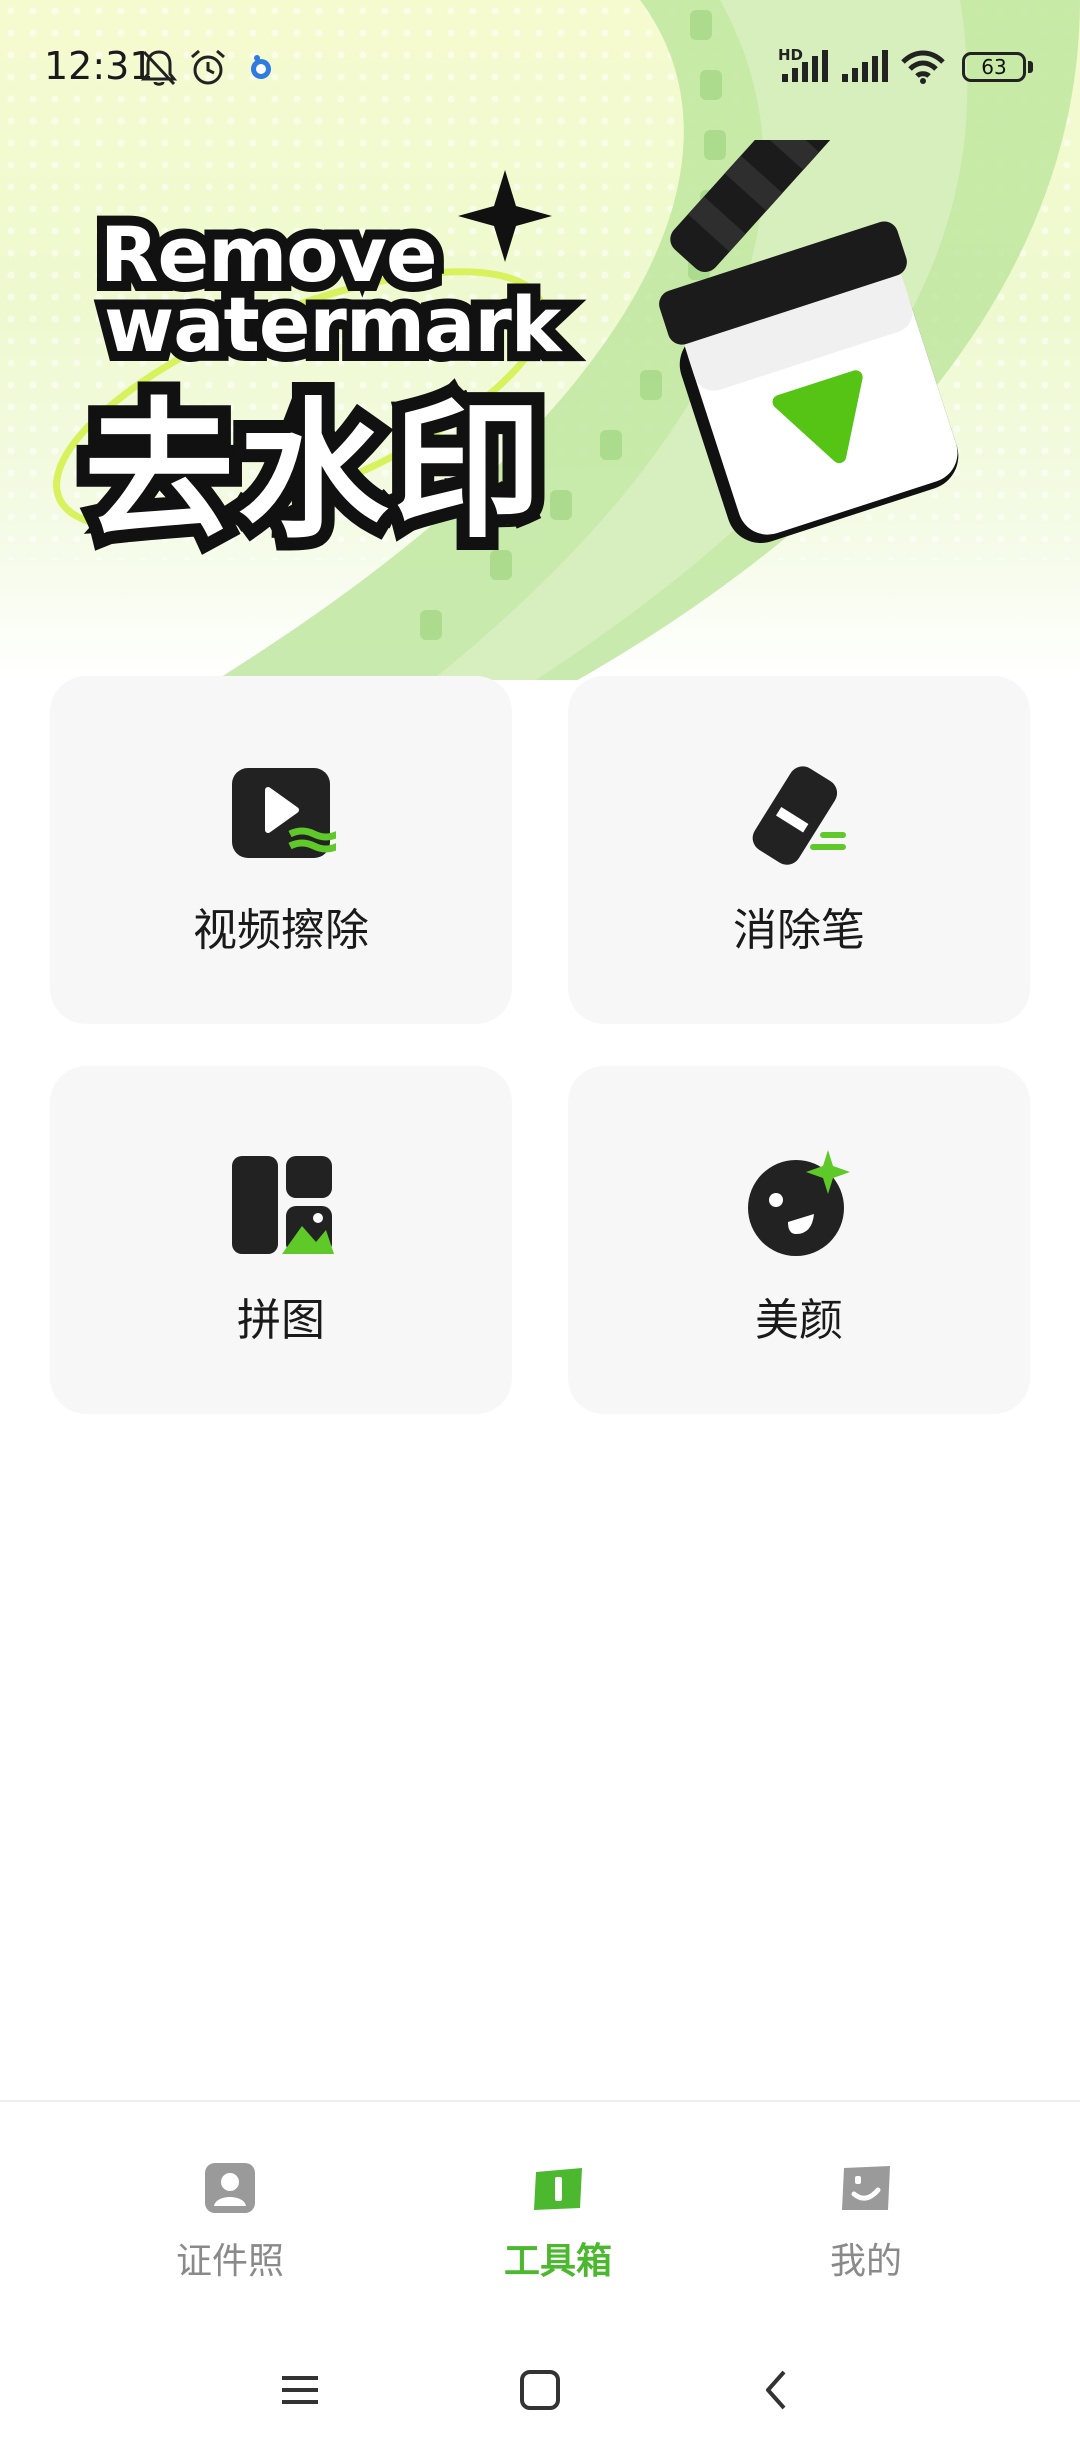 This screenshot has width=1080, height=2460. I want to click on tool-card-video-erase: 视频擦除, so click(281, 850).